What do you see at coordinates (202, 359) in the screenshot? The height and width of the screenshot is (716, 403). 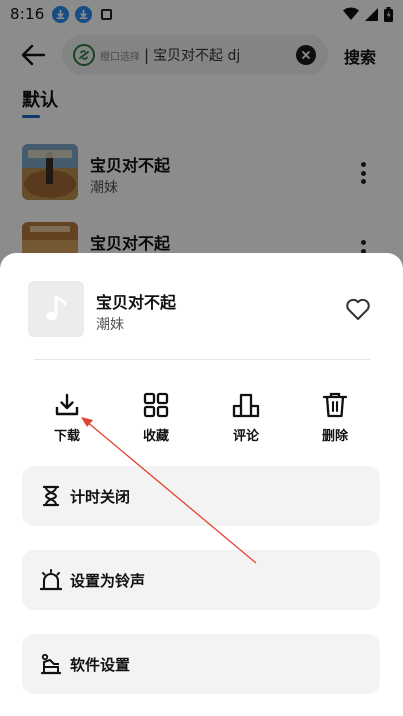 I see `divider` at bounding box center [202, 359].